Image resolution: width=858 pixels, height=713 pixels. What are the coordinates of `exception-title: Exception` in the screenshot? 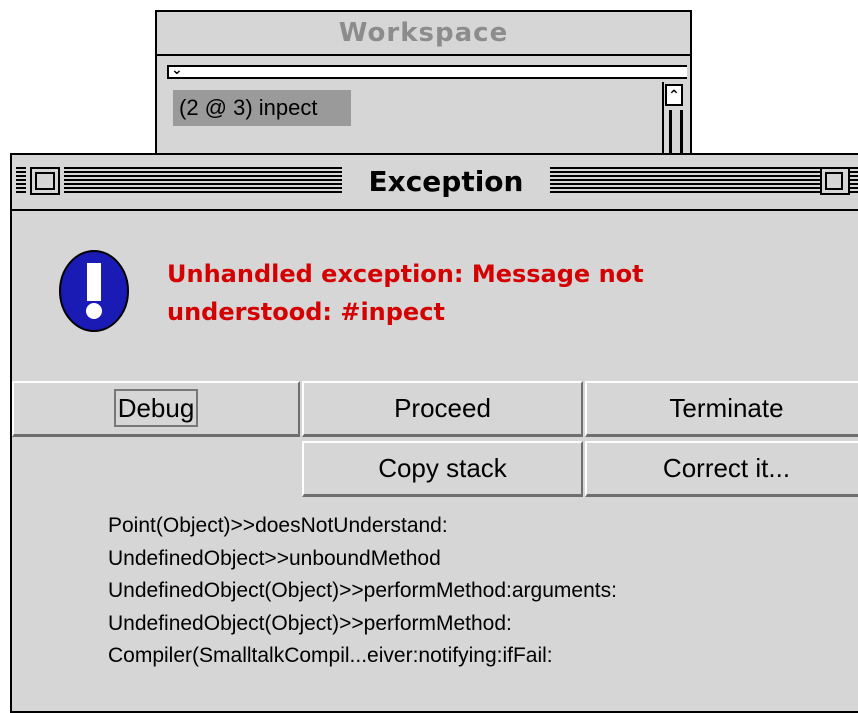 It's located at (446, 182).